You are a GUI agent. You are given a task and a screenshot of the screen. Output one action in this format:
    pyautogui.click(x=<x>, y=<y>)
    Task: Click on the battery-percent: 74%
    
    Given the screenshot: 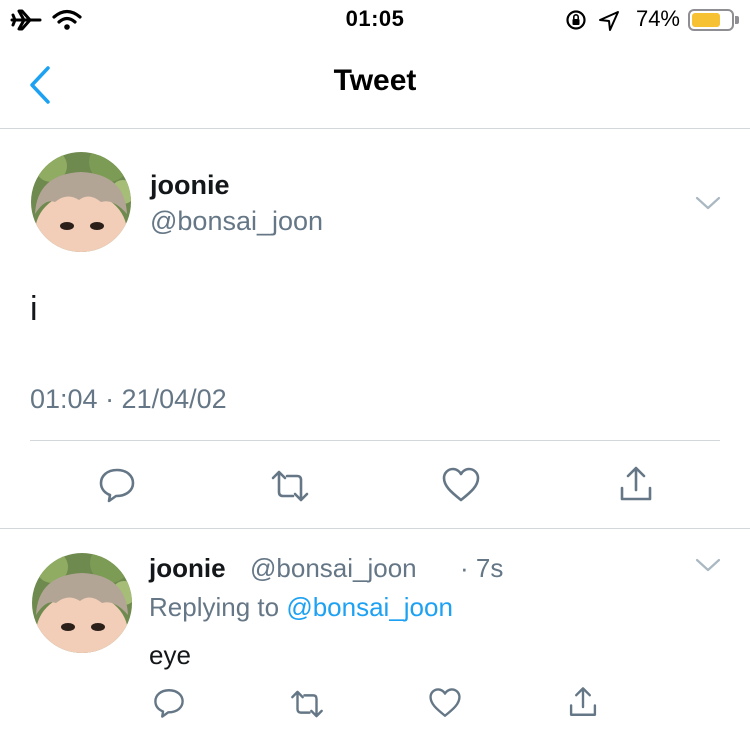 What is the action you would take?
    pyautogui.click(x=657, y=18)
    